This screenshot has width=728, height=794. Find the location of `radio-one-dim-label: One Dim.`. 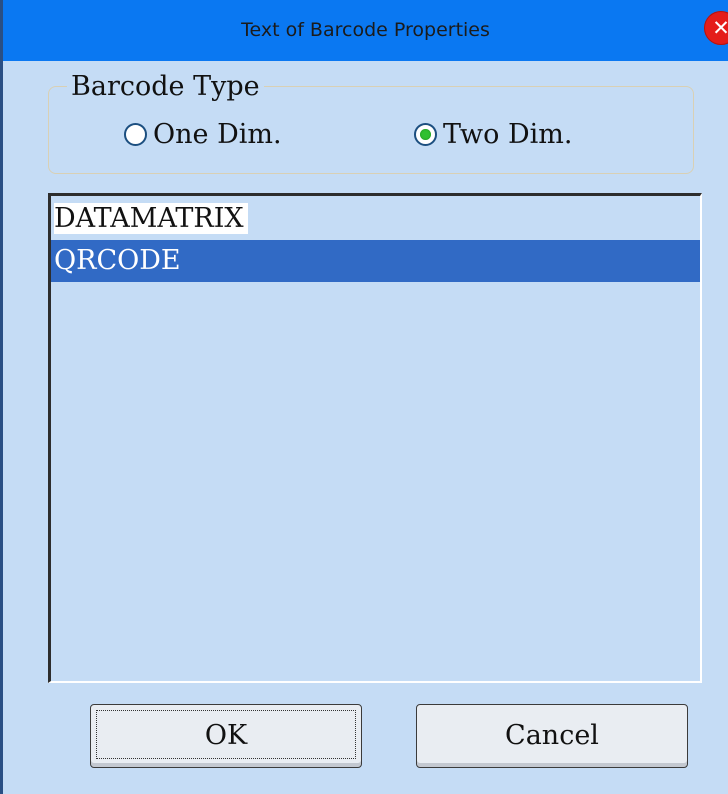

radio-one-dim-label: One Dim. is located at coordinates (217, 134).